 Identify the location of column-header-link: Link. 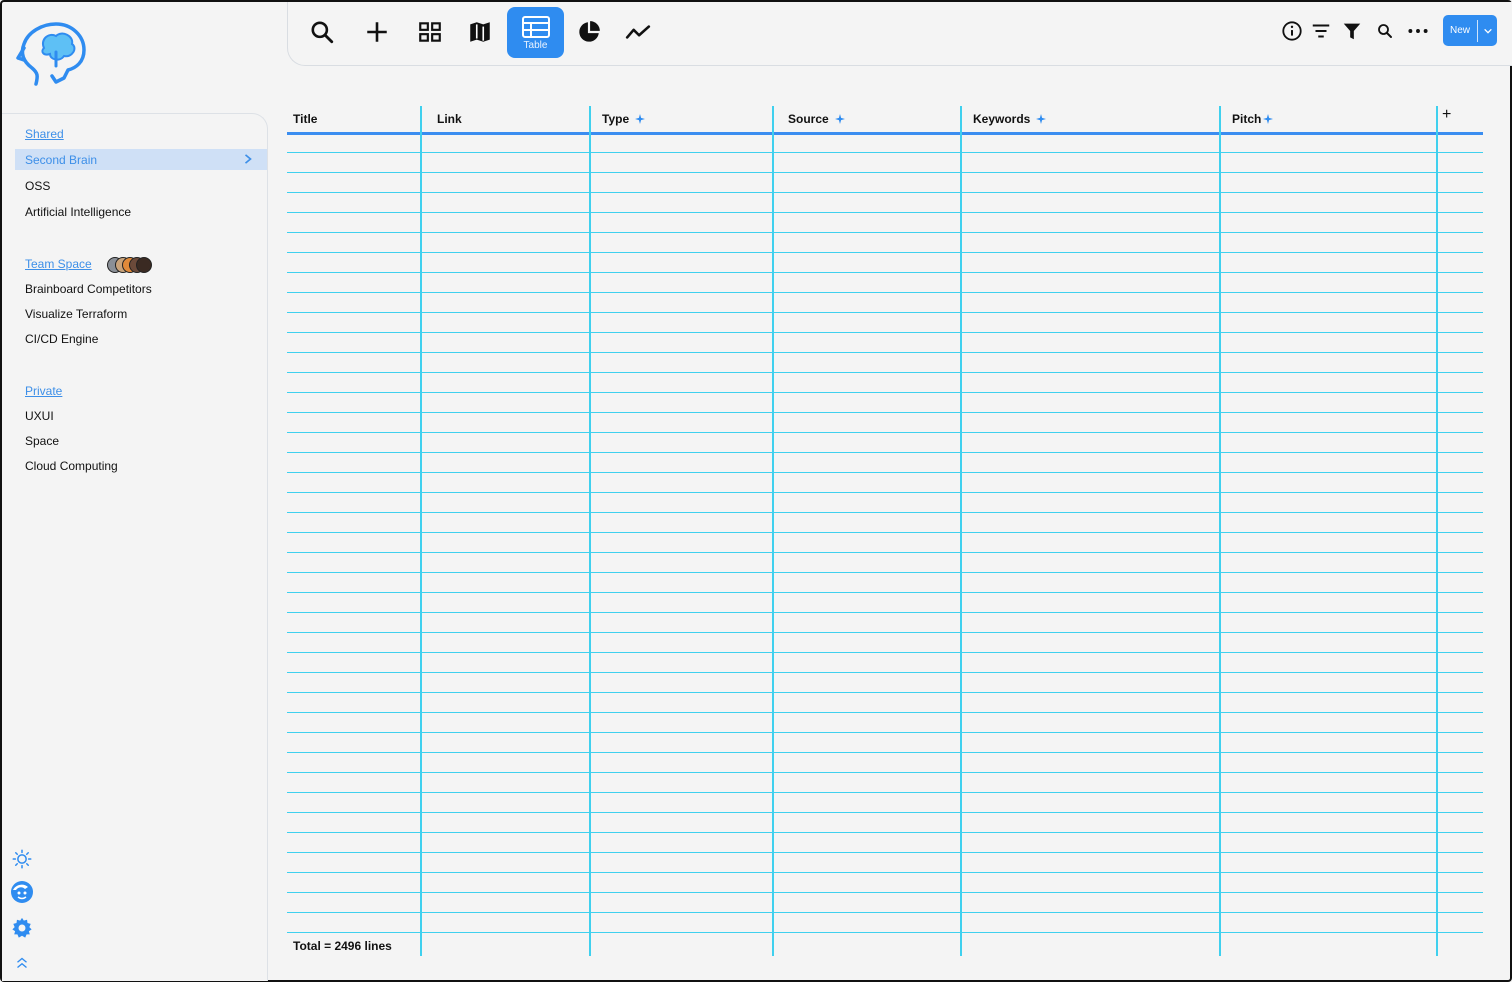
(449, 118).